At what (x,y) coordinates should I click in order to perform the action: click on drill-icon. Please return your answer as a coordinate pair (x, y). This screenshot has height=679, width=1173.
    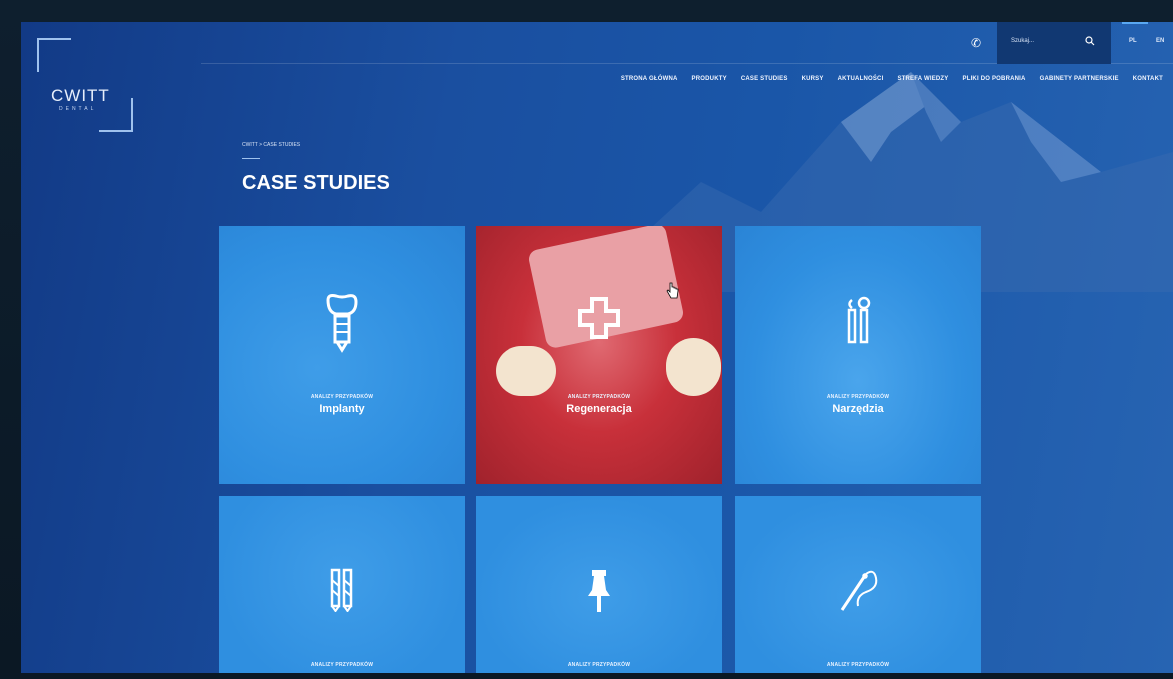
    Looking at the image, I should click on (341, 590).